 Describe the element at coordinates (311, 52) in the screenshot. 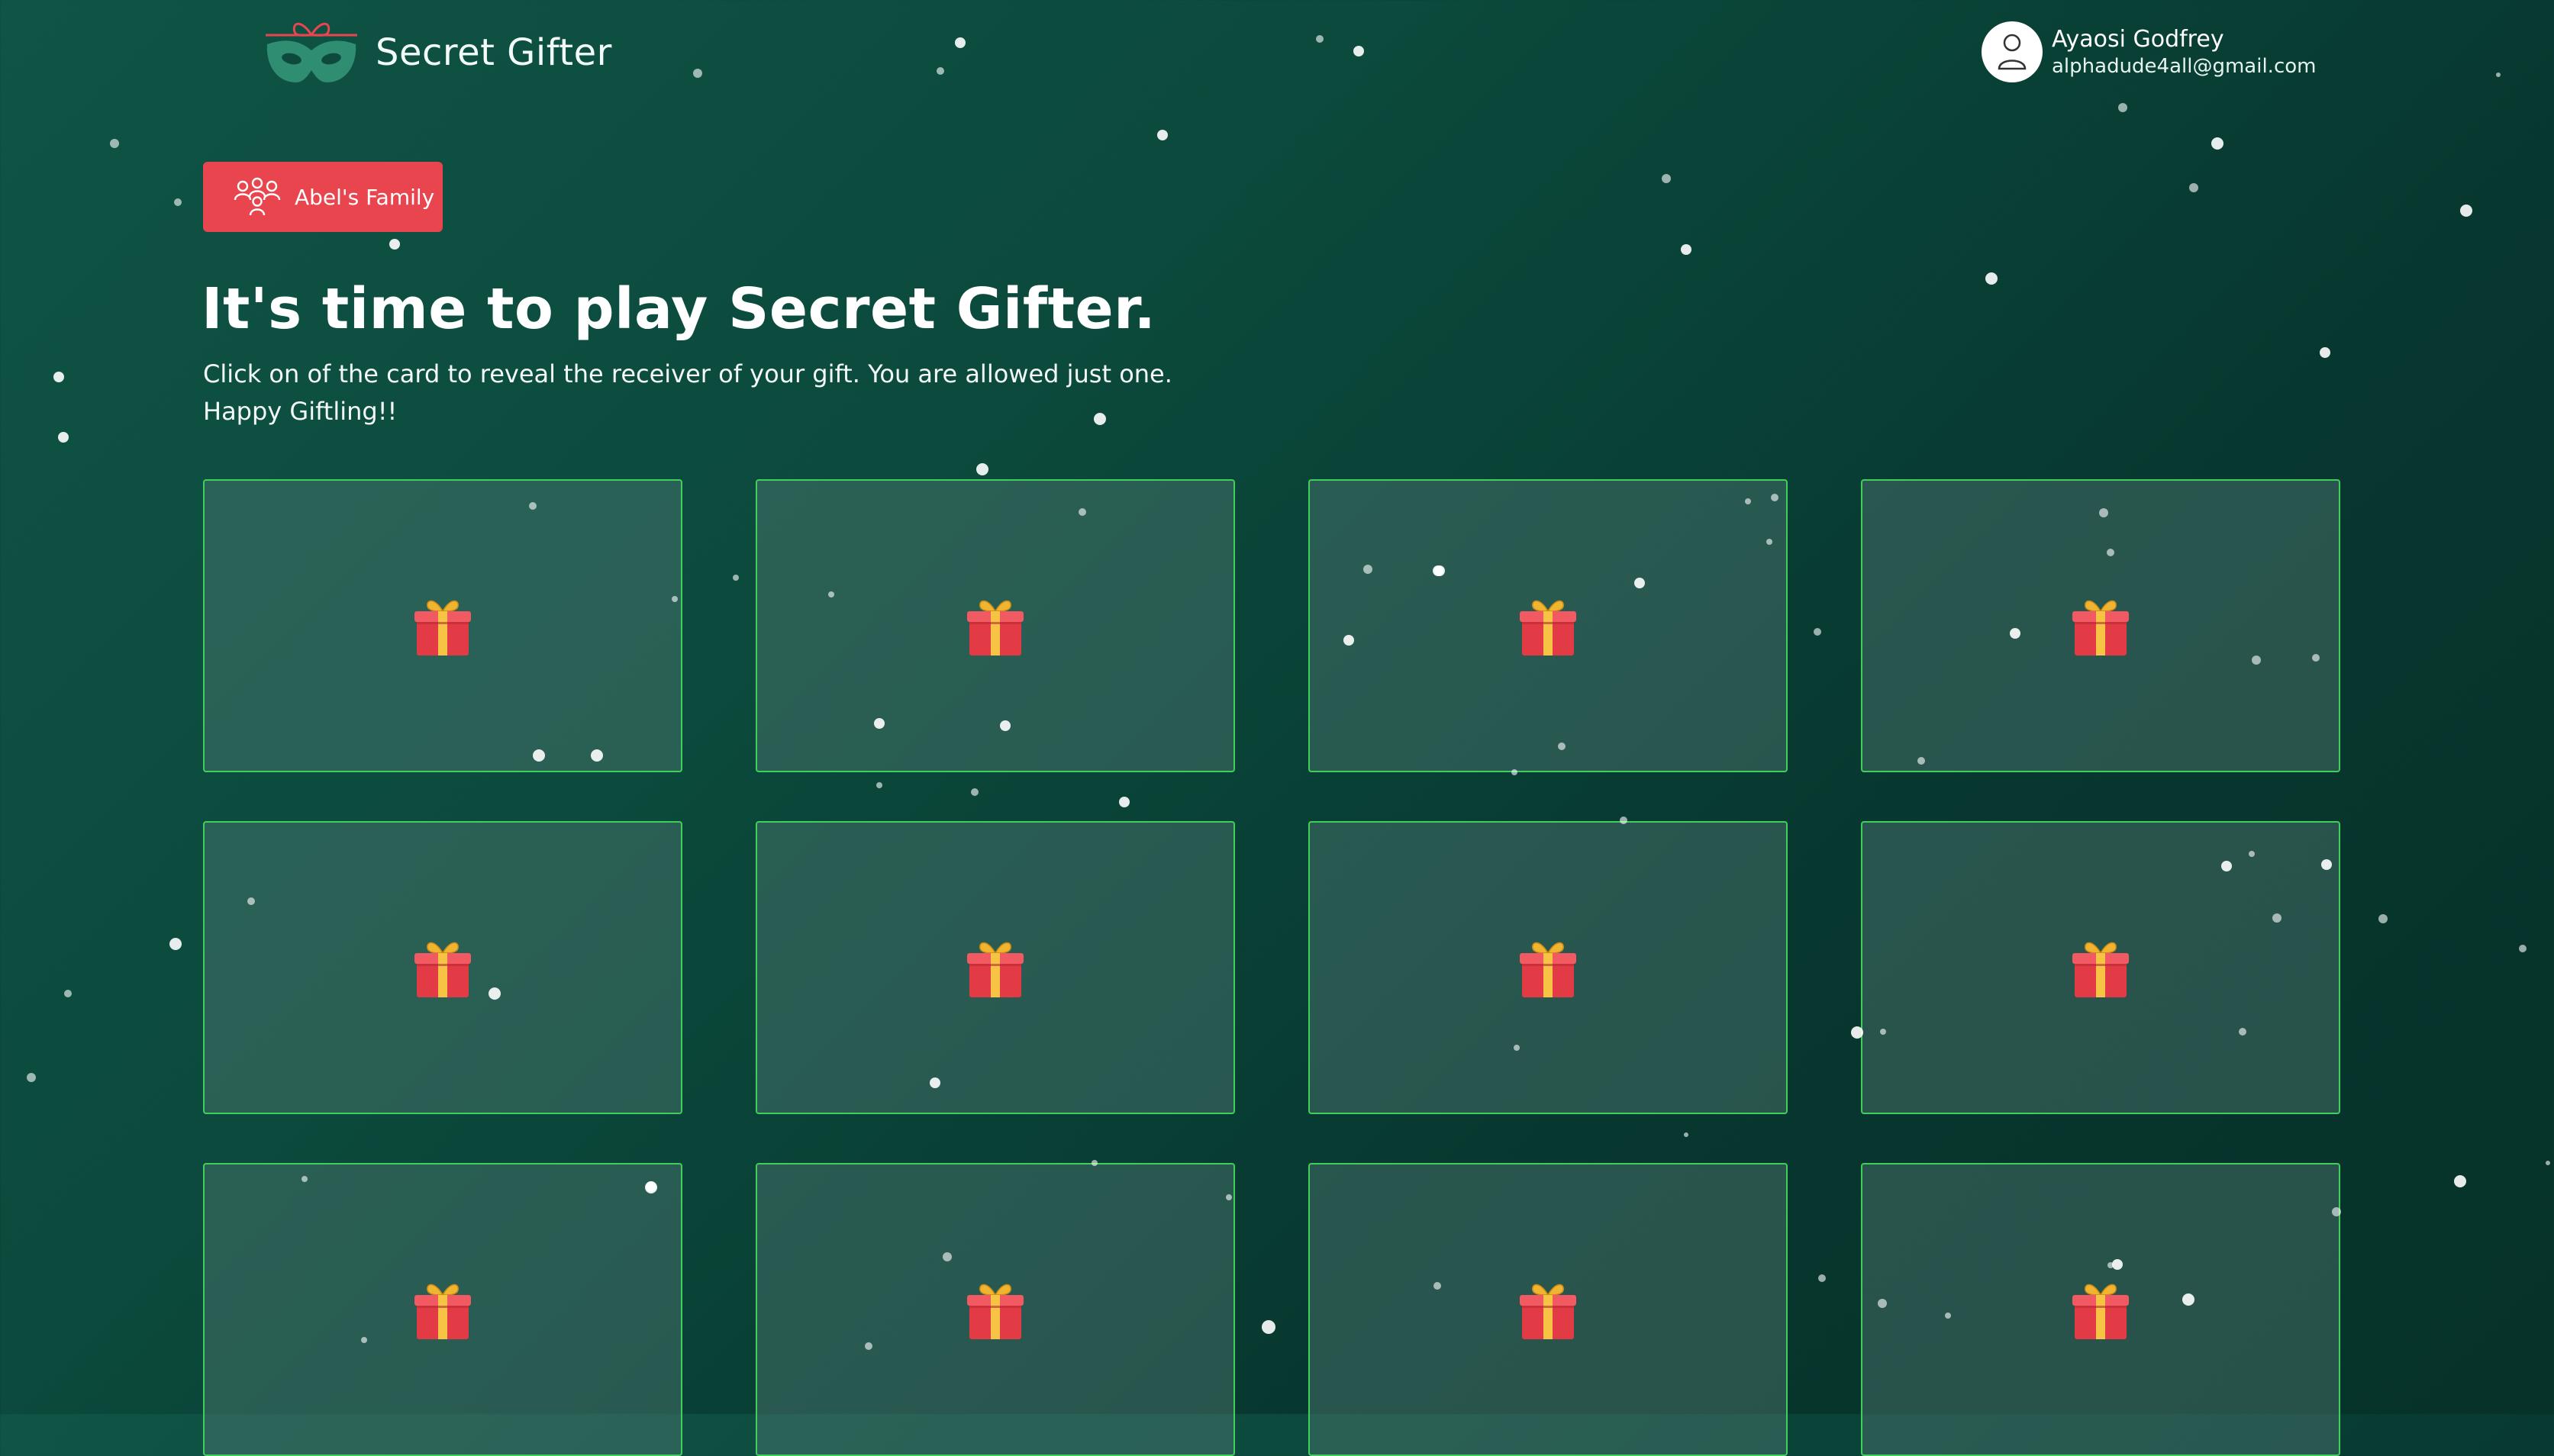

I see `mask-with-bow-icon` at that location.